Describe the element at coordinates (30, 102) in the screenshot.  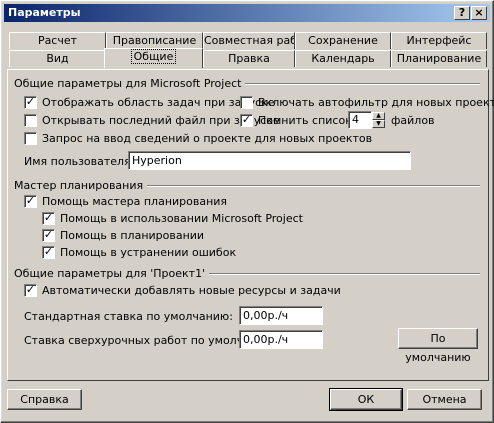
I see `show-task-pane-checkbox: ✓` at that location.